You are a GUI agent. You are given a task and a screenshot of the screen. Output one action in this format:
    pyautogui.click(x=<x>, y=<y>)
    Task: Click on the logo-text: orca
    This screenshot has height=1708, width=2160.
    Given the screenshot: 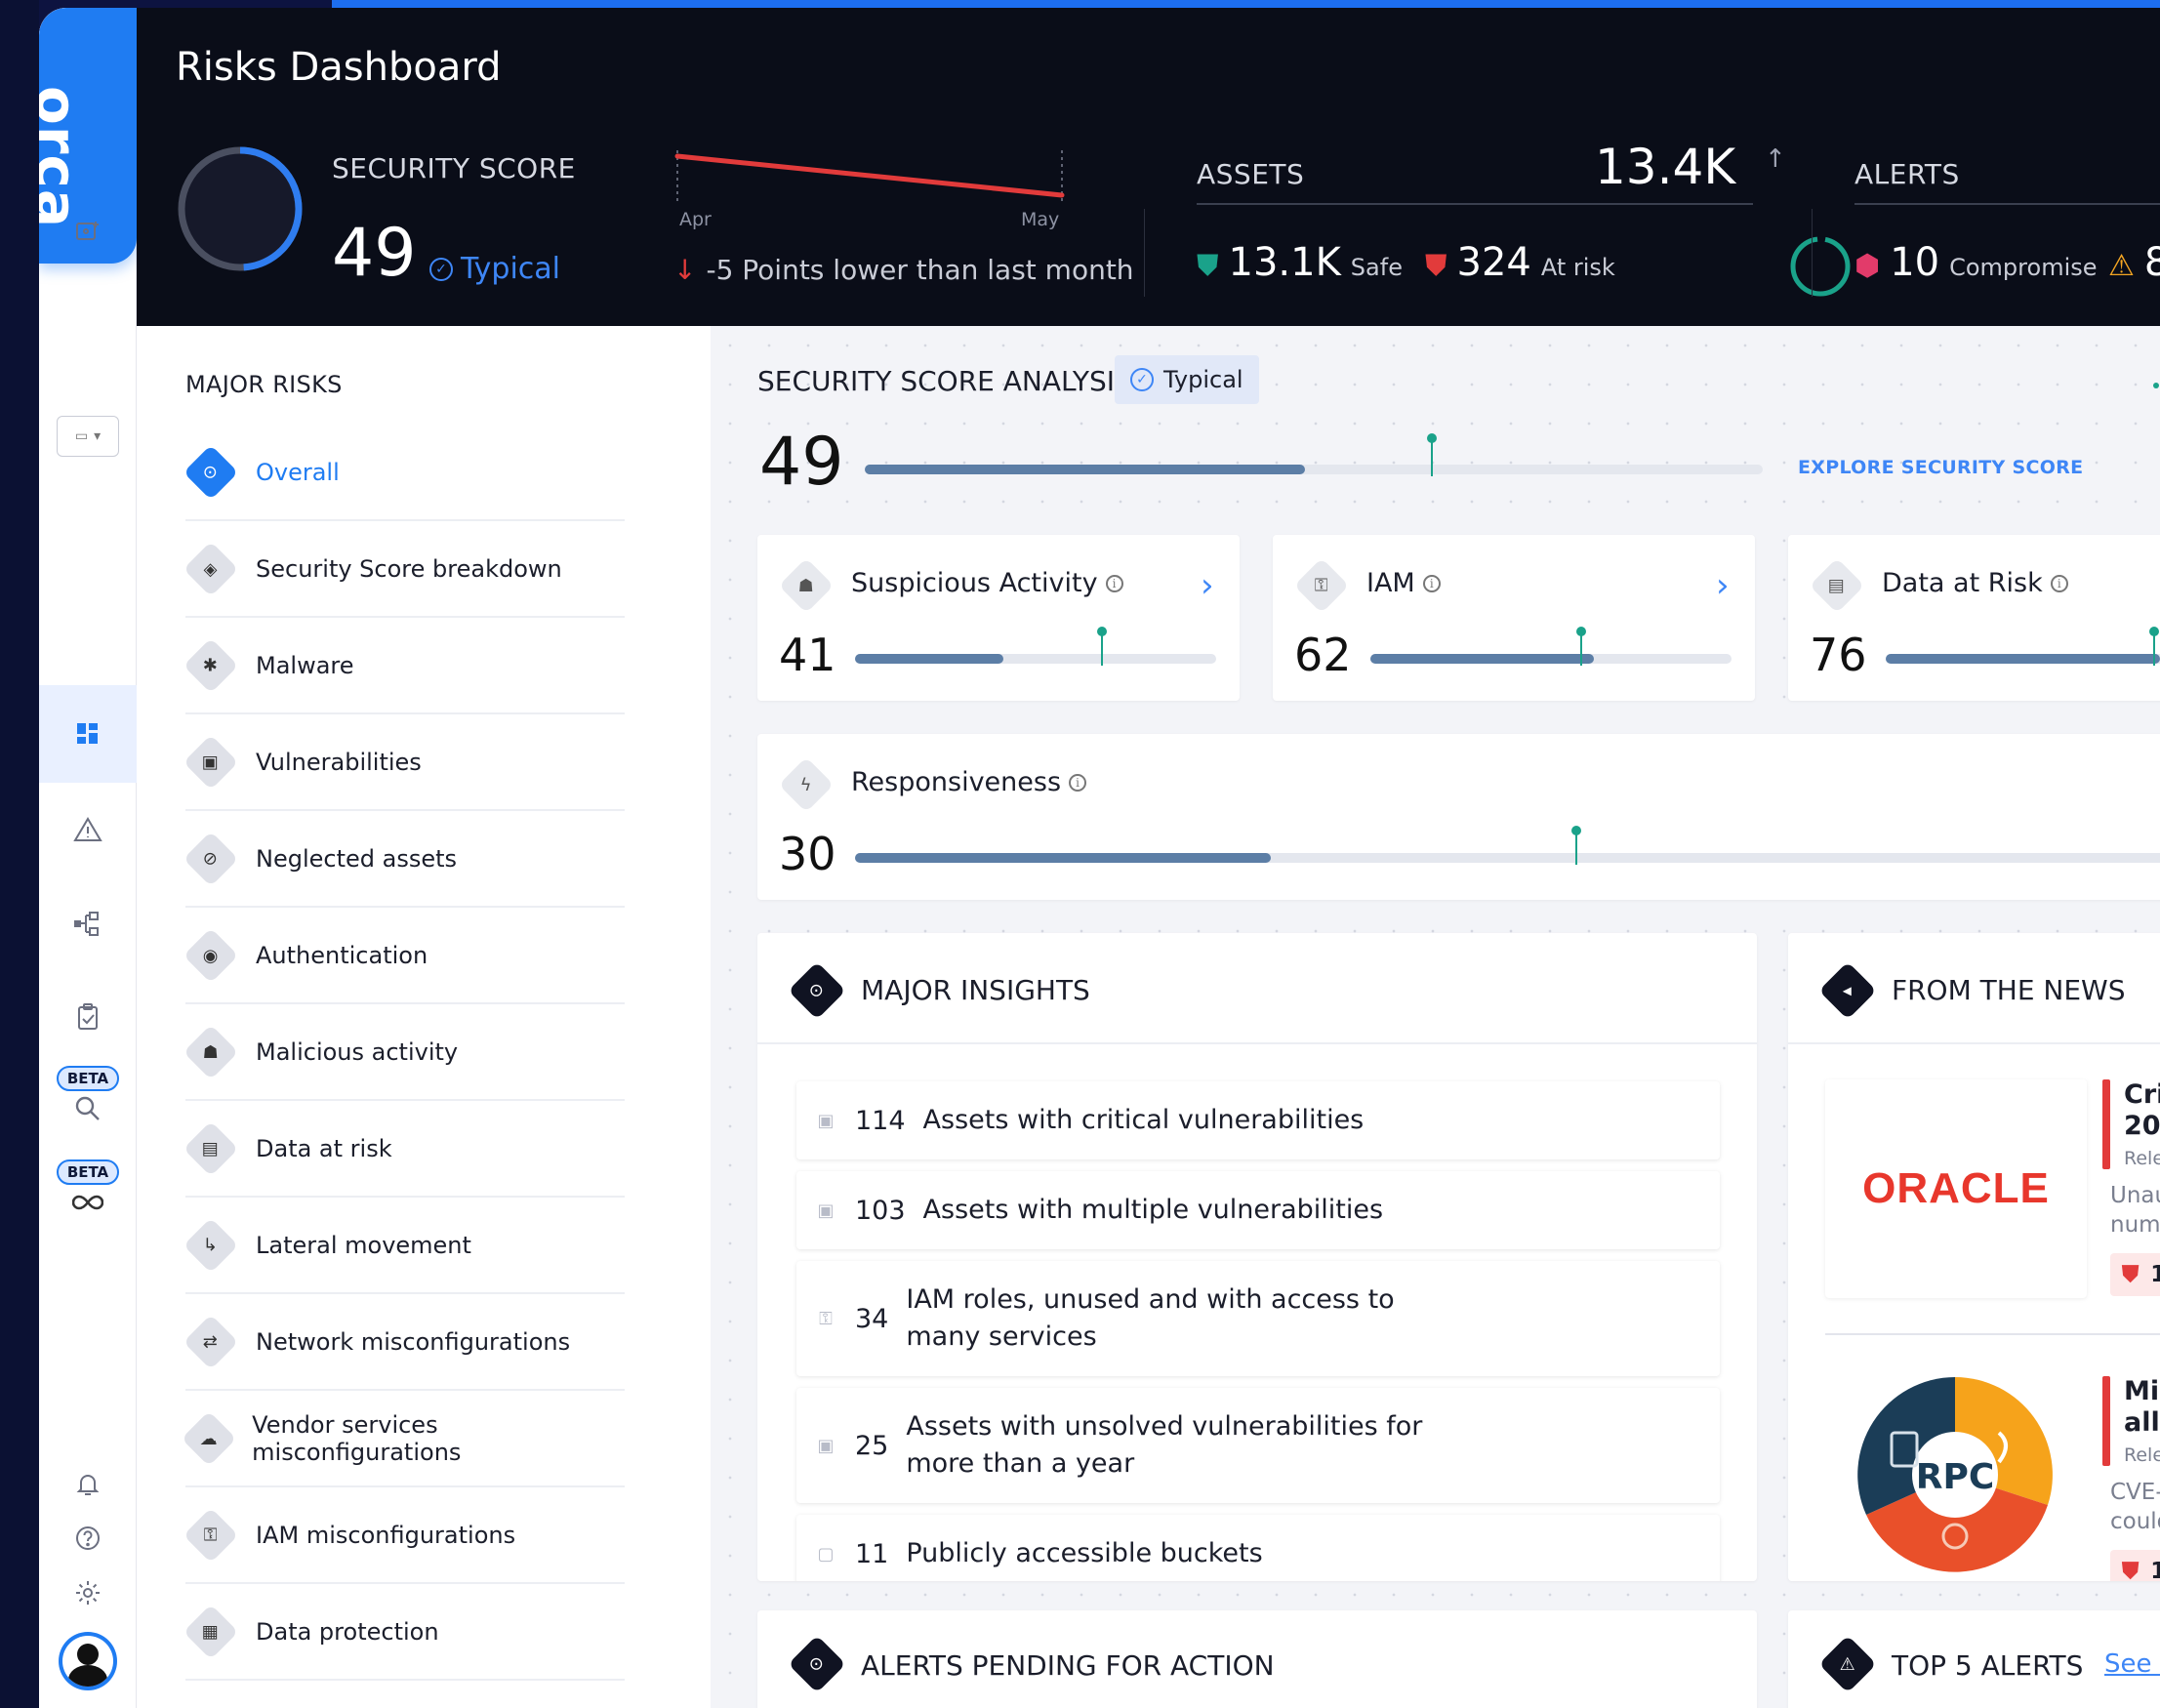 What is the action you would take?
    pyautogui.click(x=64, y=157)
    